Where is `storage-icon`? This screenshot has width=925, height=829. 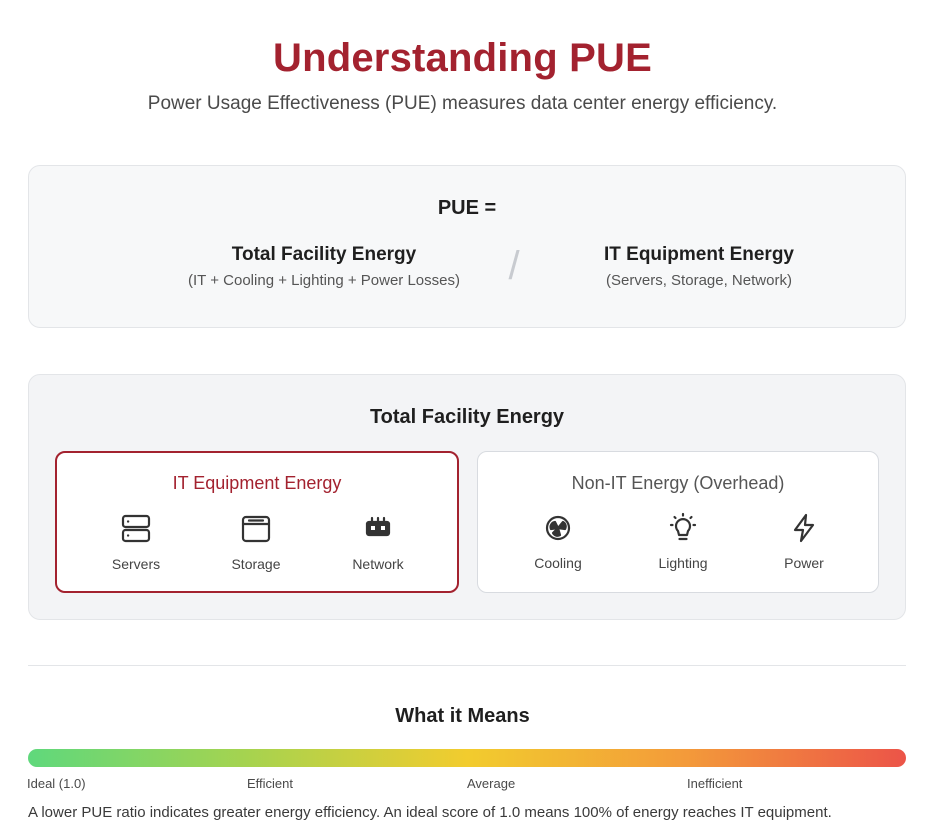 storage-icon is located at coordinates (256, 529).